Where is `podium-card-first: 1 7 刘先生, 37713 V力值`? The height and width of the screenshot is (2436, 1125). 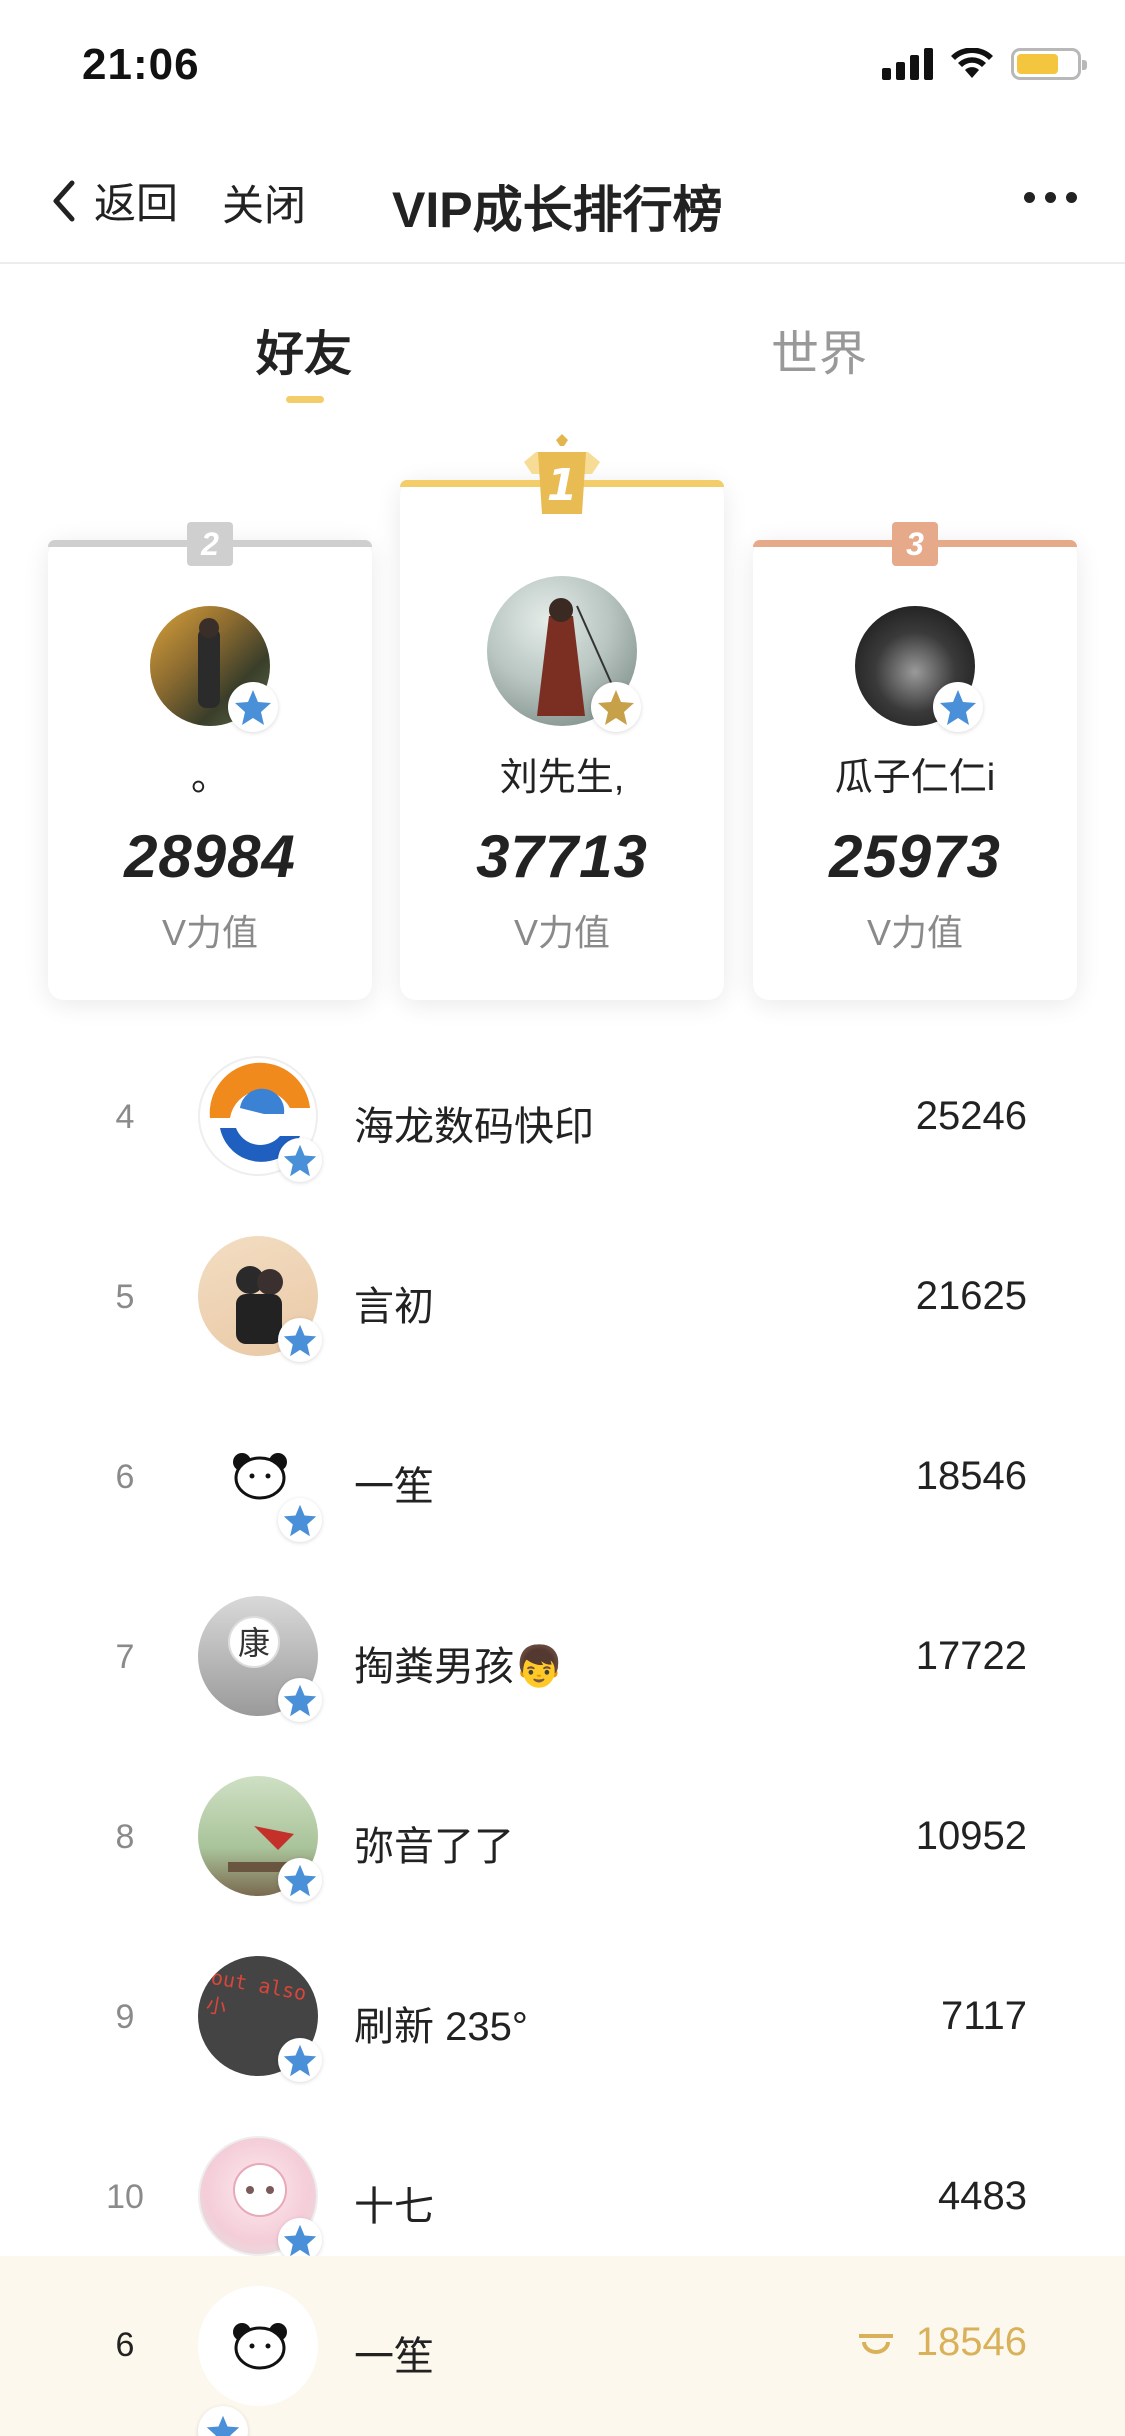
podium-card-first: 1 7 刘先生, 37713 V力值 is located at coordinates (562, 717).